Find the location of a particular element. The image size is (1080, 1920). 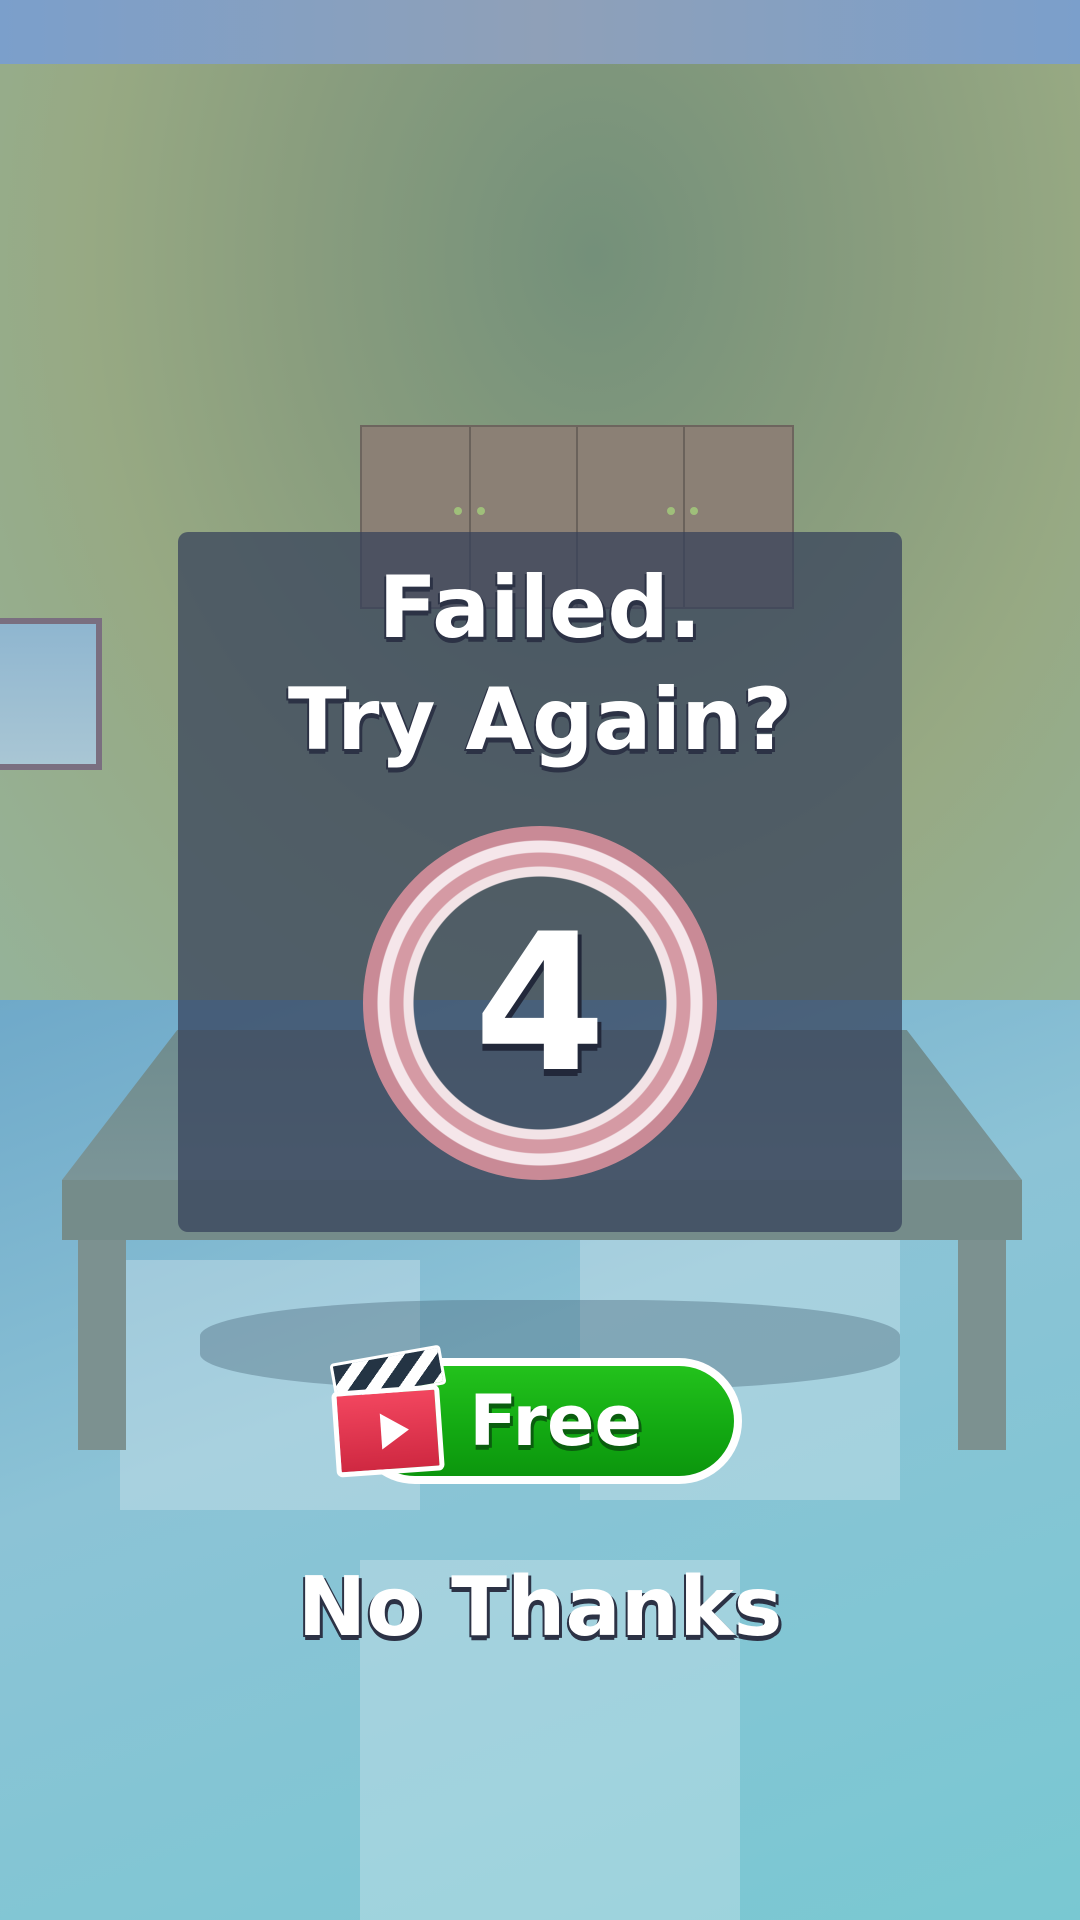

clapper-body is located at coordinates (388, 1431).